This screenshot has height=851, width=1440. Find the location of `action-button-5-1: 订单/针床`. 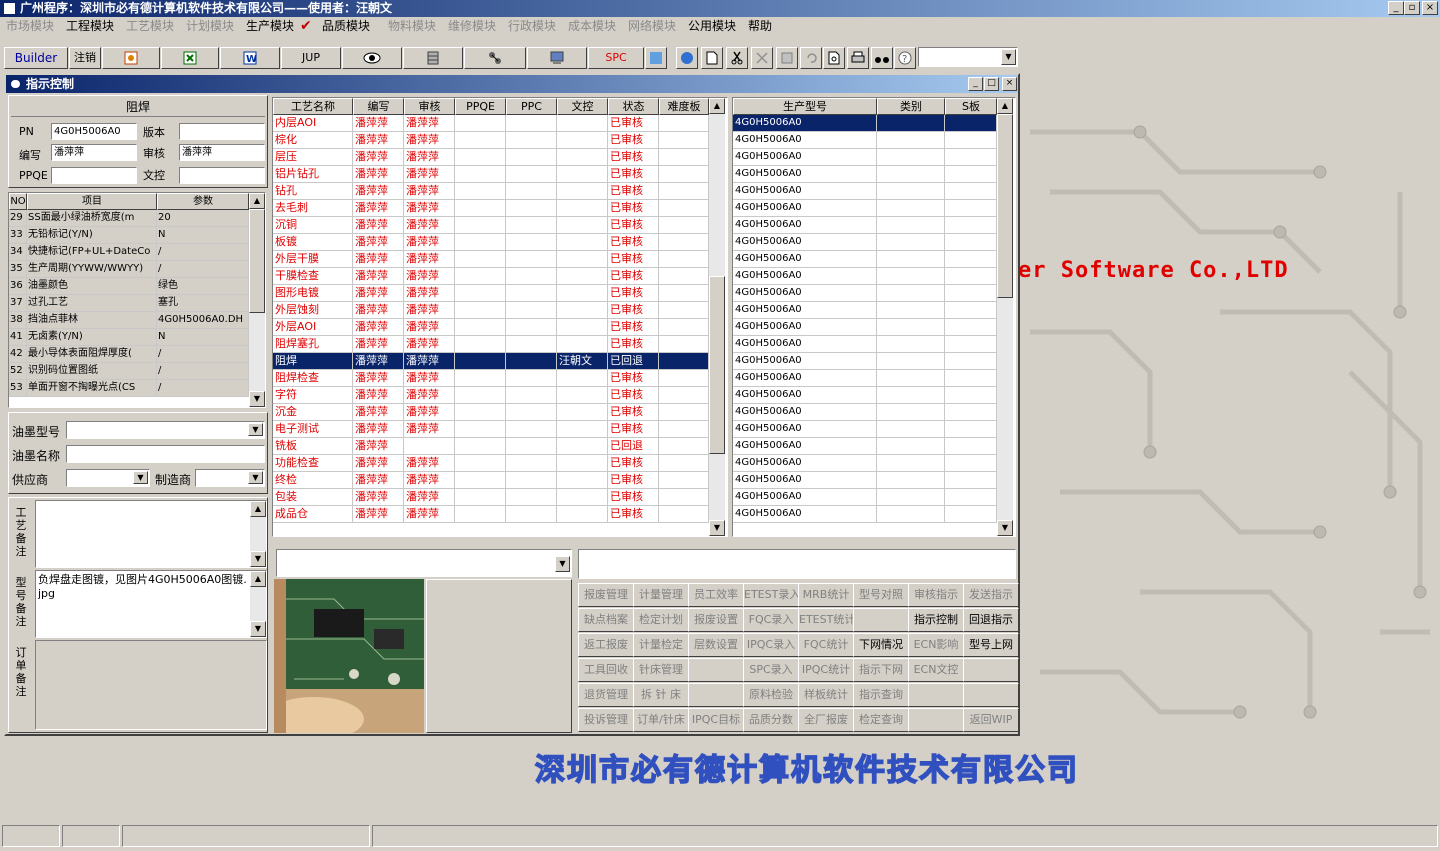

action-button-5-1: 订单/针床 is located at coordinates (661, 720).